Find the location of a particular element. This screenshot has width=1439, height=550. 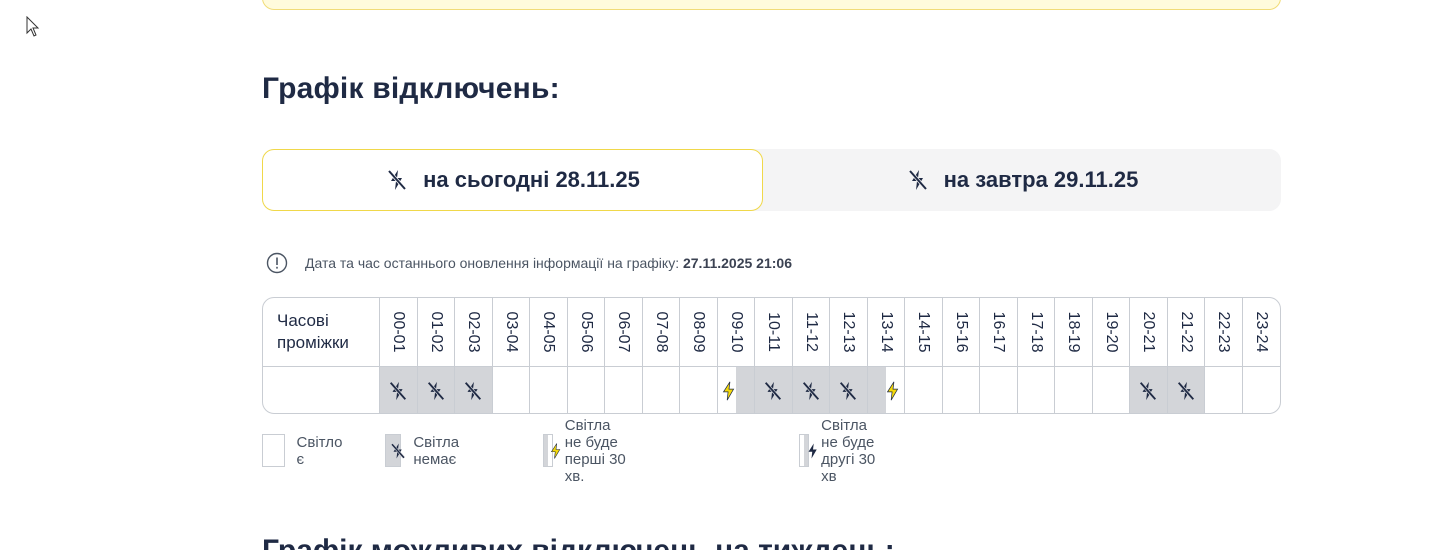

hour-header-07-08: 07-08 is located at coordinates (661, 332).